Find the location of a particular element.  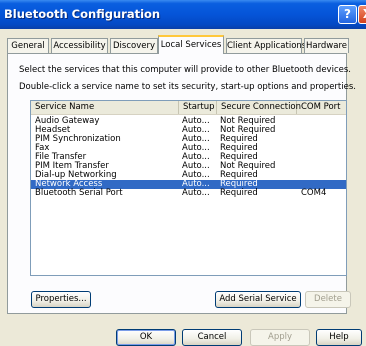

column-header-secure-connection: Secure Connection is located at coordinates (259, 107).